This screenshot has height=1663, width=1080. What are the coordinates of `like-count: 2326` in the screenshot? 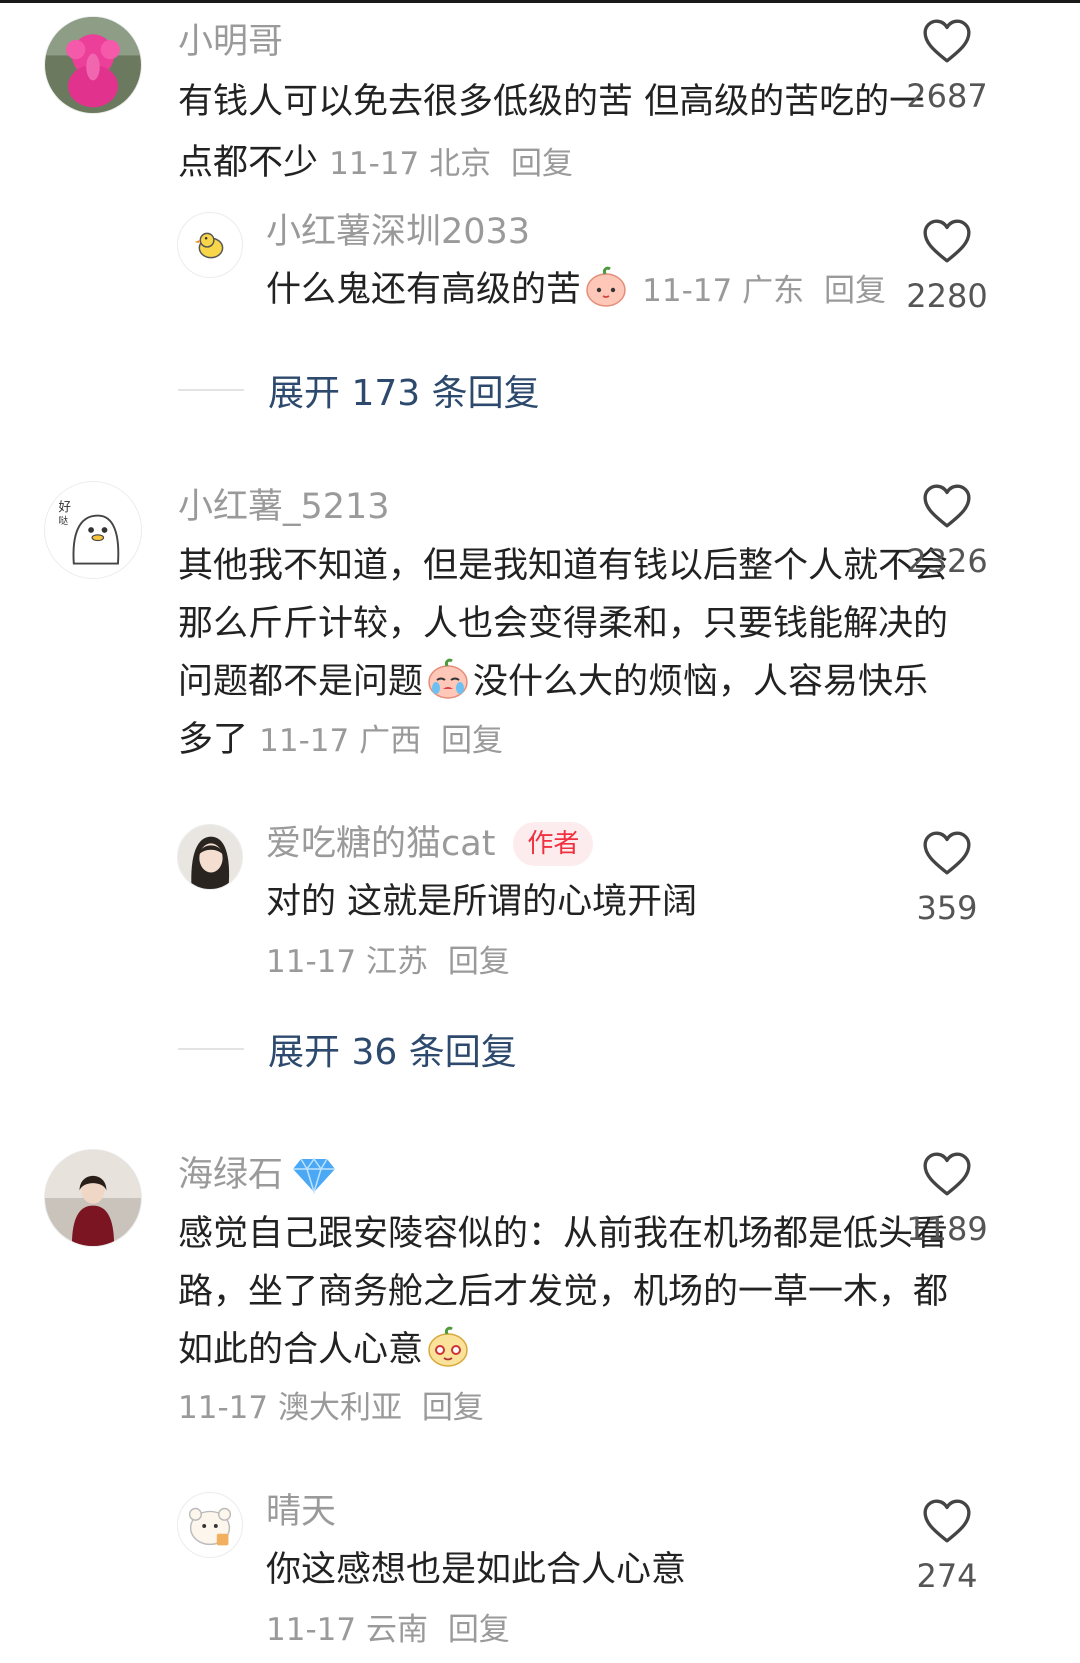 It's located at (947, 561).